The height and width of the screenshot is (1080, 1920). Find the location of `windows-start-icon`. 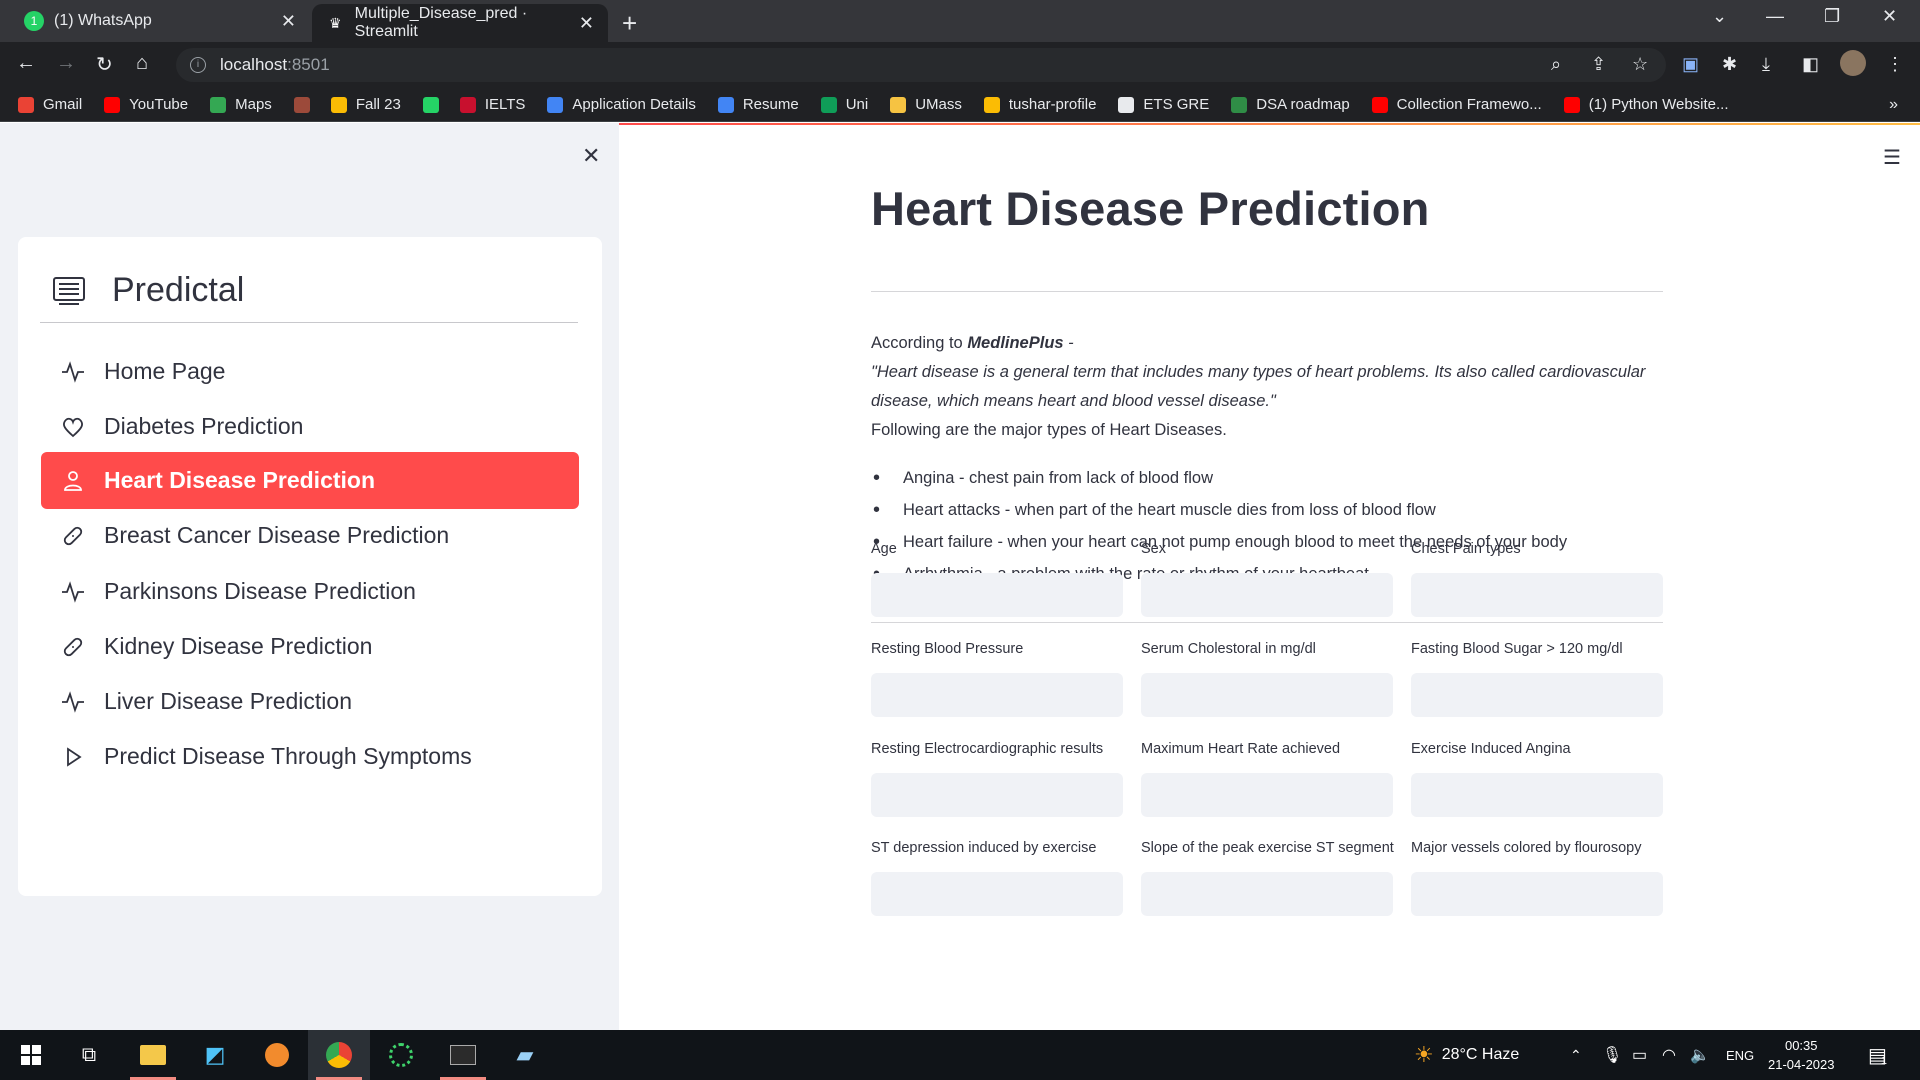

windows-start-icon is located at coordinates (31, 1055).